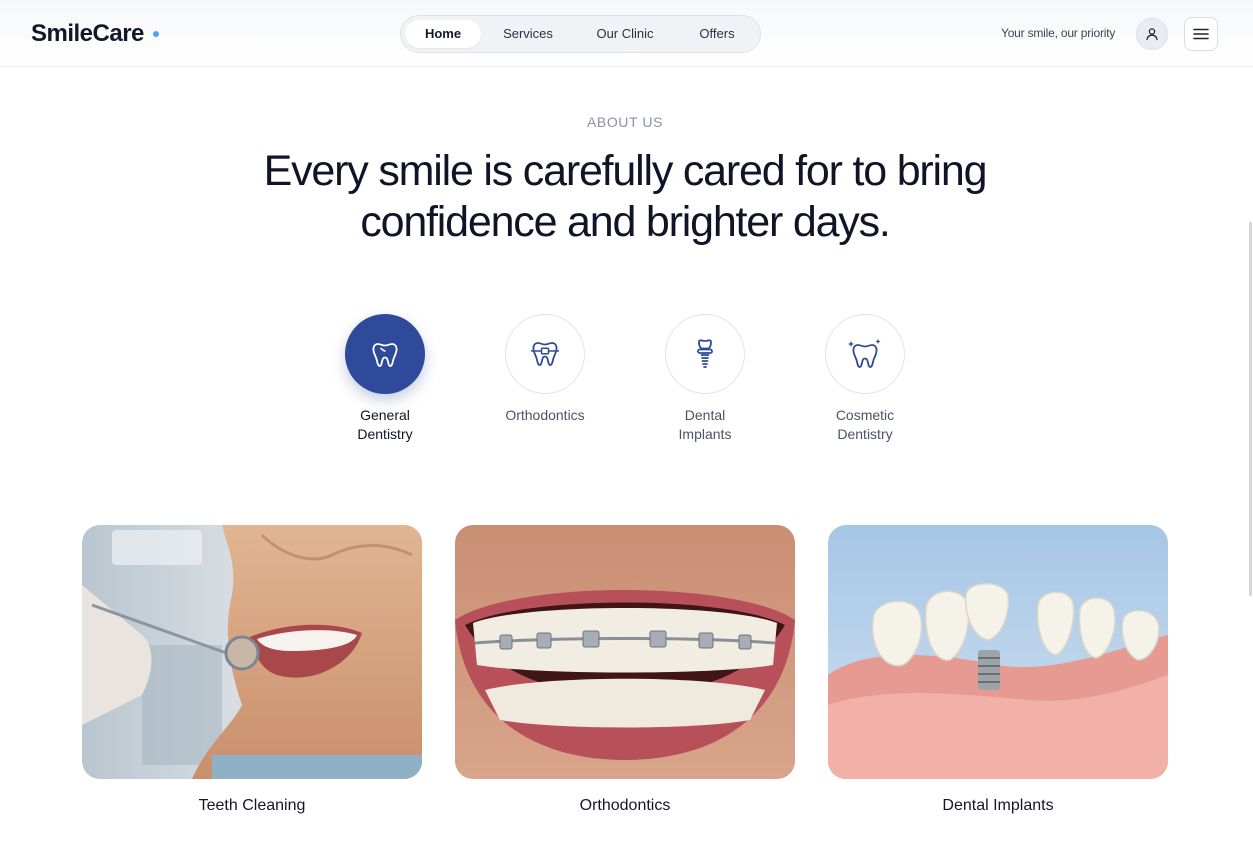  I want to click on category-dental-implants: Dental Implants, so click(705, 379).